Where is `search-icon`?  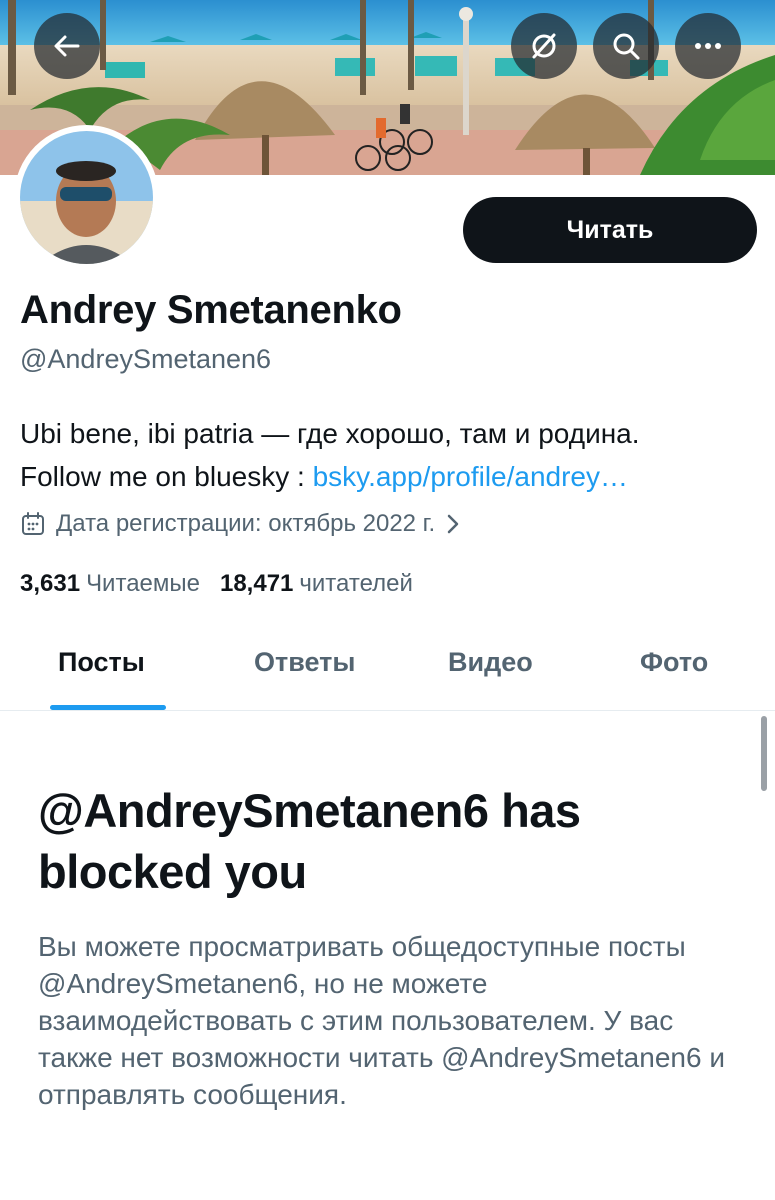
search-icon is located at coordinates (626, 46).